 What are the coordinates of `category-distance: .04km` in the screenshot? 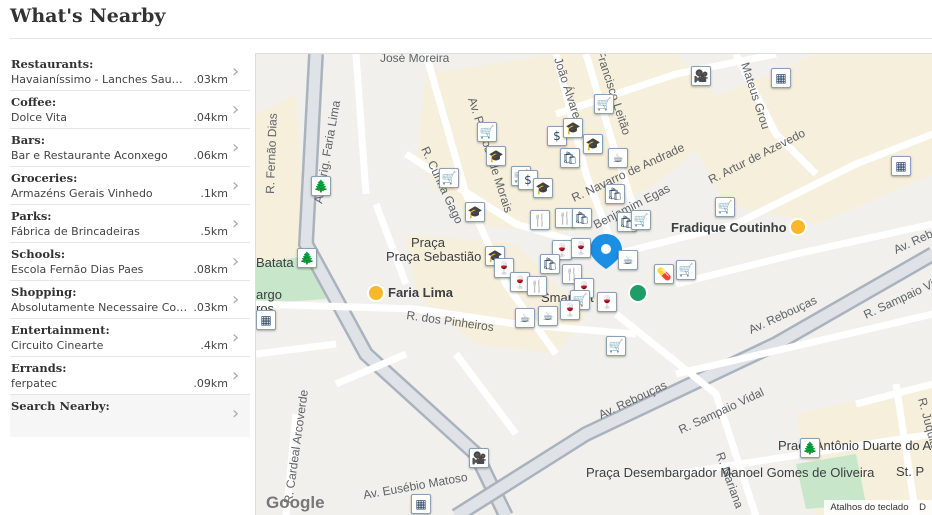 It's located at (210, 117).